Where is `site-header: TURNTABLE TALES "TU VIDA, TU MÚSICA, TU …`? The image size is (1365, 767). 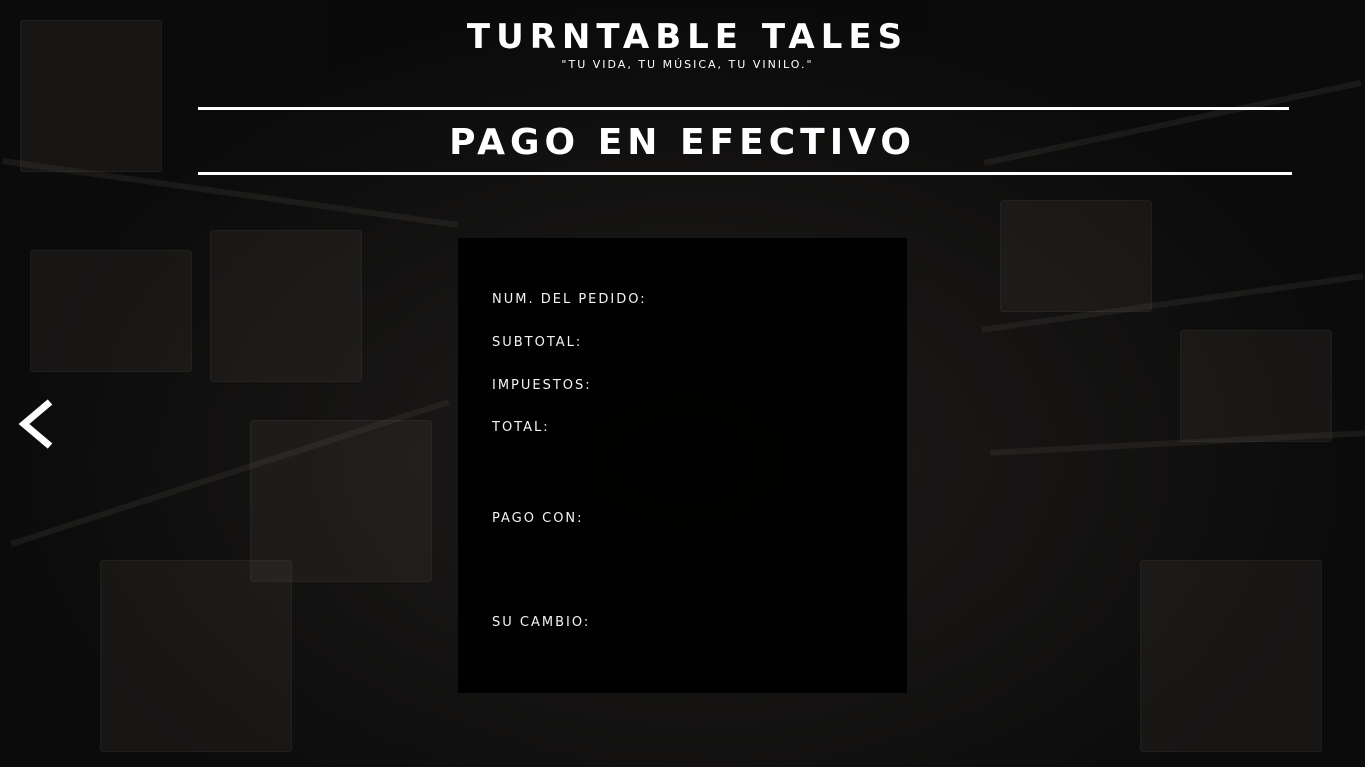
site-header: TURNTABLE TALES "TU VIDA, TU MÚSICA, TU … is located at coordinates (682, 44).